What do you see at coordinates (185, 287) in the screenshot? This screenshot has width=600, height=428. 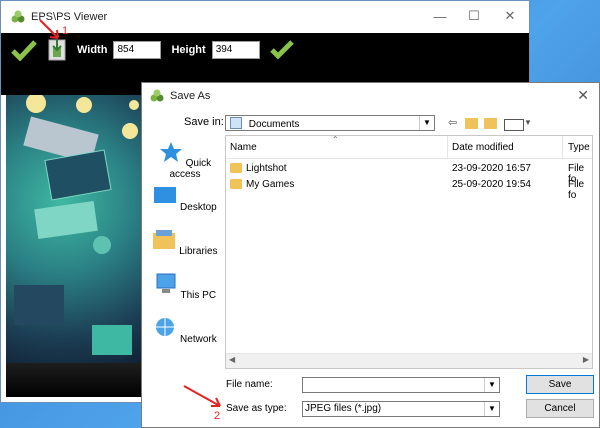 I see `place-this-pc: This PC` at bounding box center [185, 287].